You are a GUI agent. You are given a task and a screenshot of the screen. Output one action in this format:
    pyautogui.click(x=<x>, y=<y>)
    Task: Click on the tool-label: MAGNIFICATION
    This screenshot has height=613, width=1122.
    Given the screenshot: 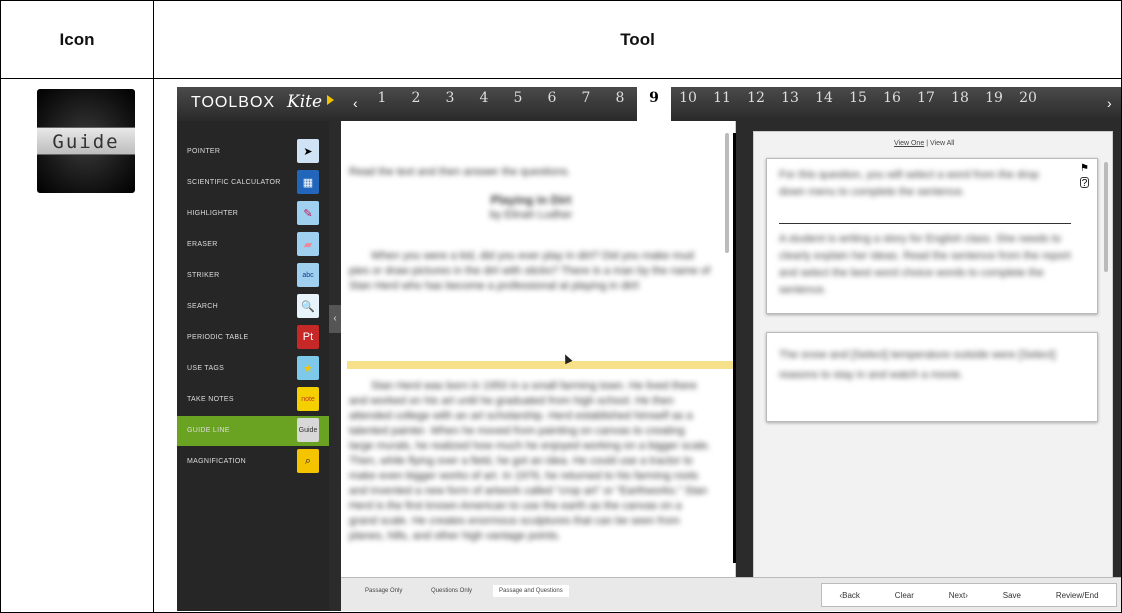 What is the action you would take?
    pyautogui.click(x=216, y=461)
    